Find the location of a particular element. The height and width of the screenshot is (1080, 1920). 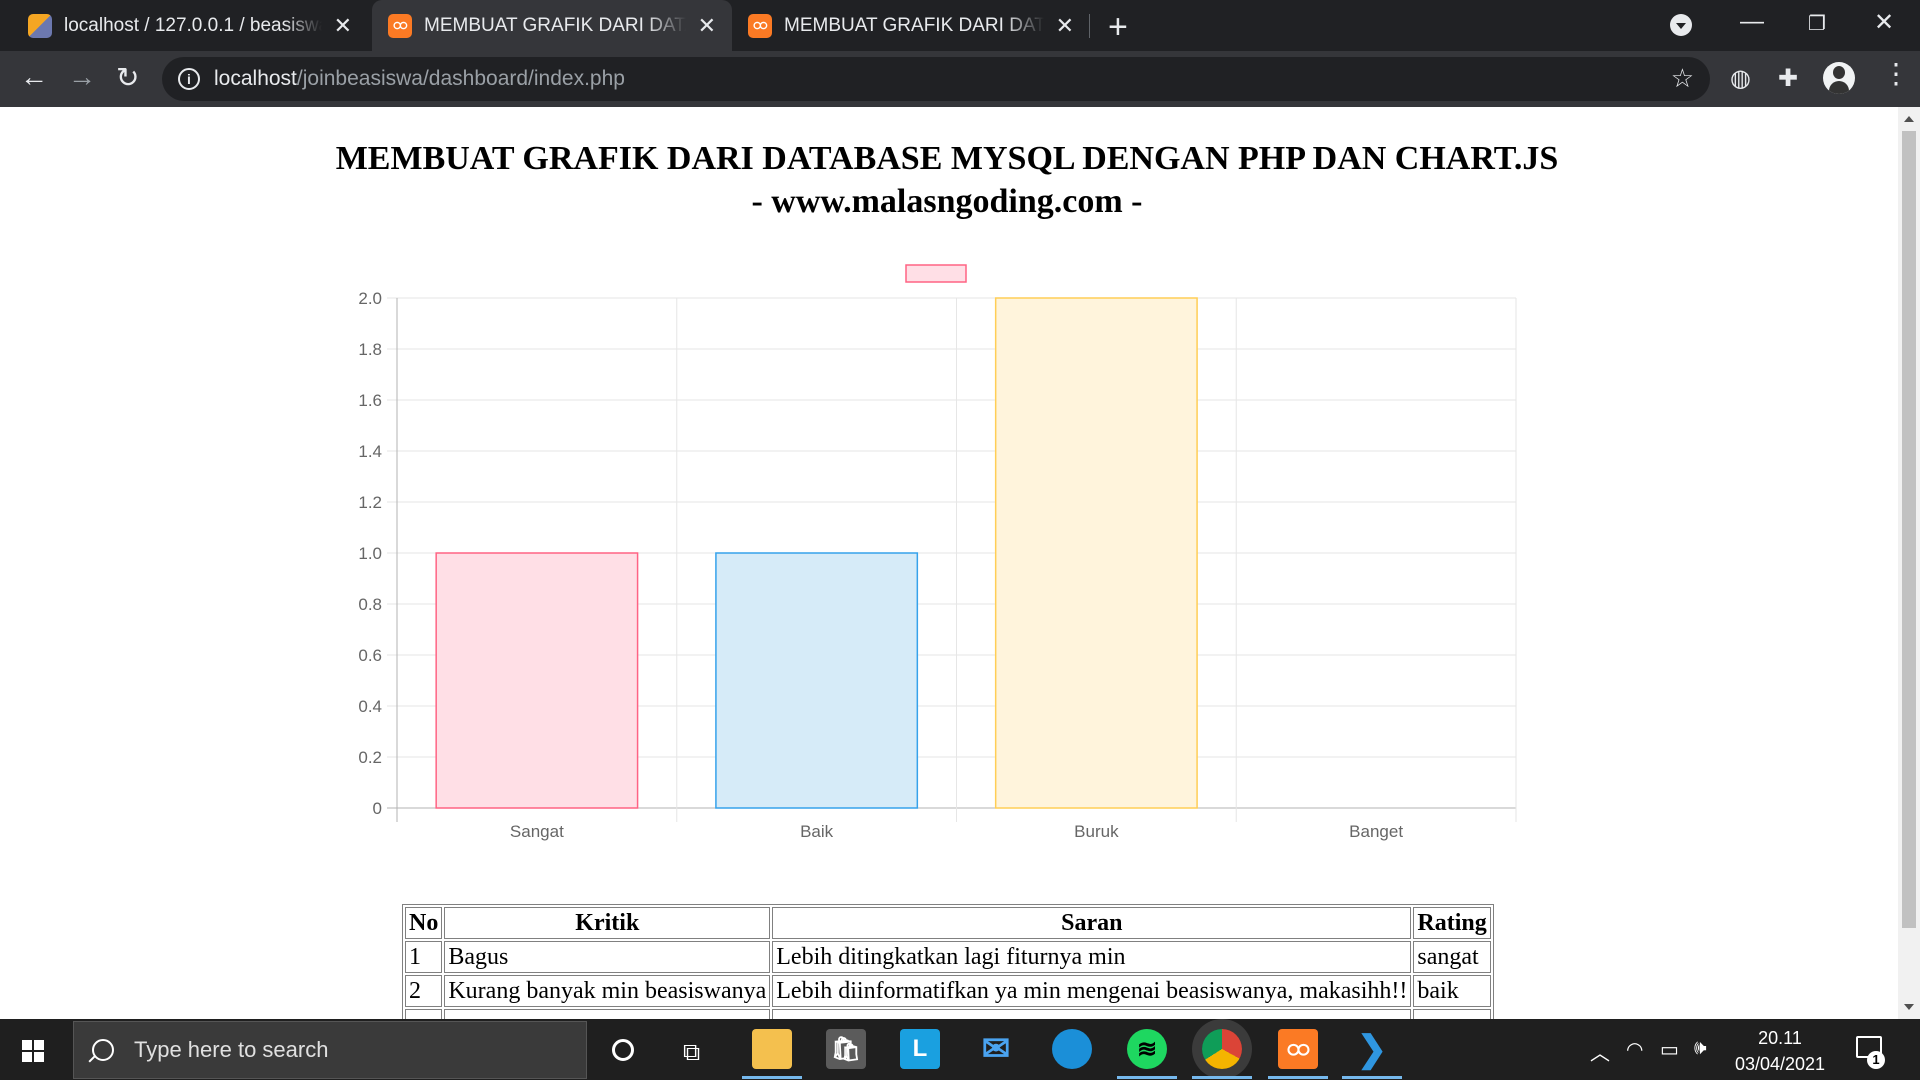

xampp-taskbar-icon: ထ is located at coordinates (1298, 1054).